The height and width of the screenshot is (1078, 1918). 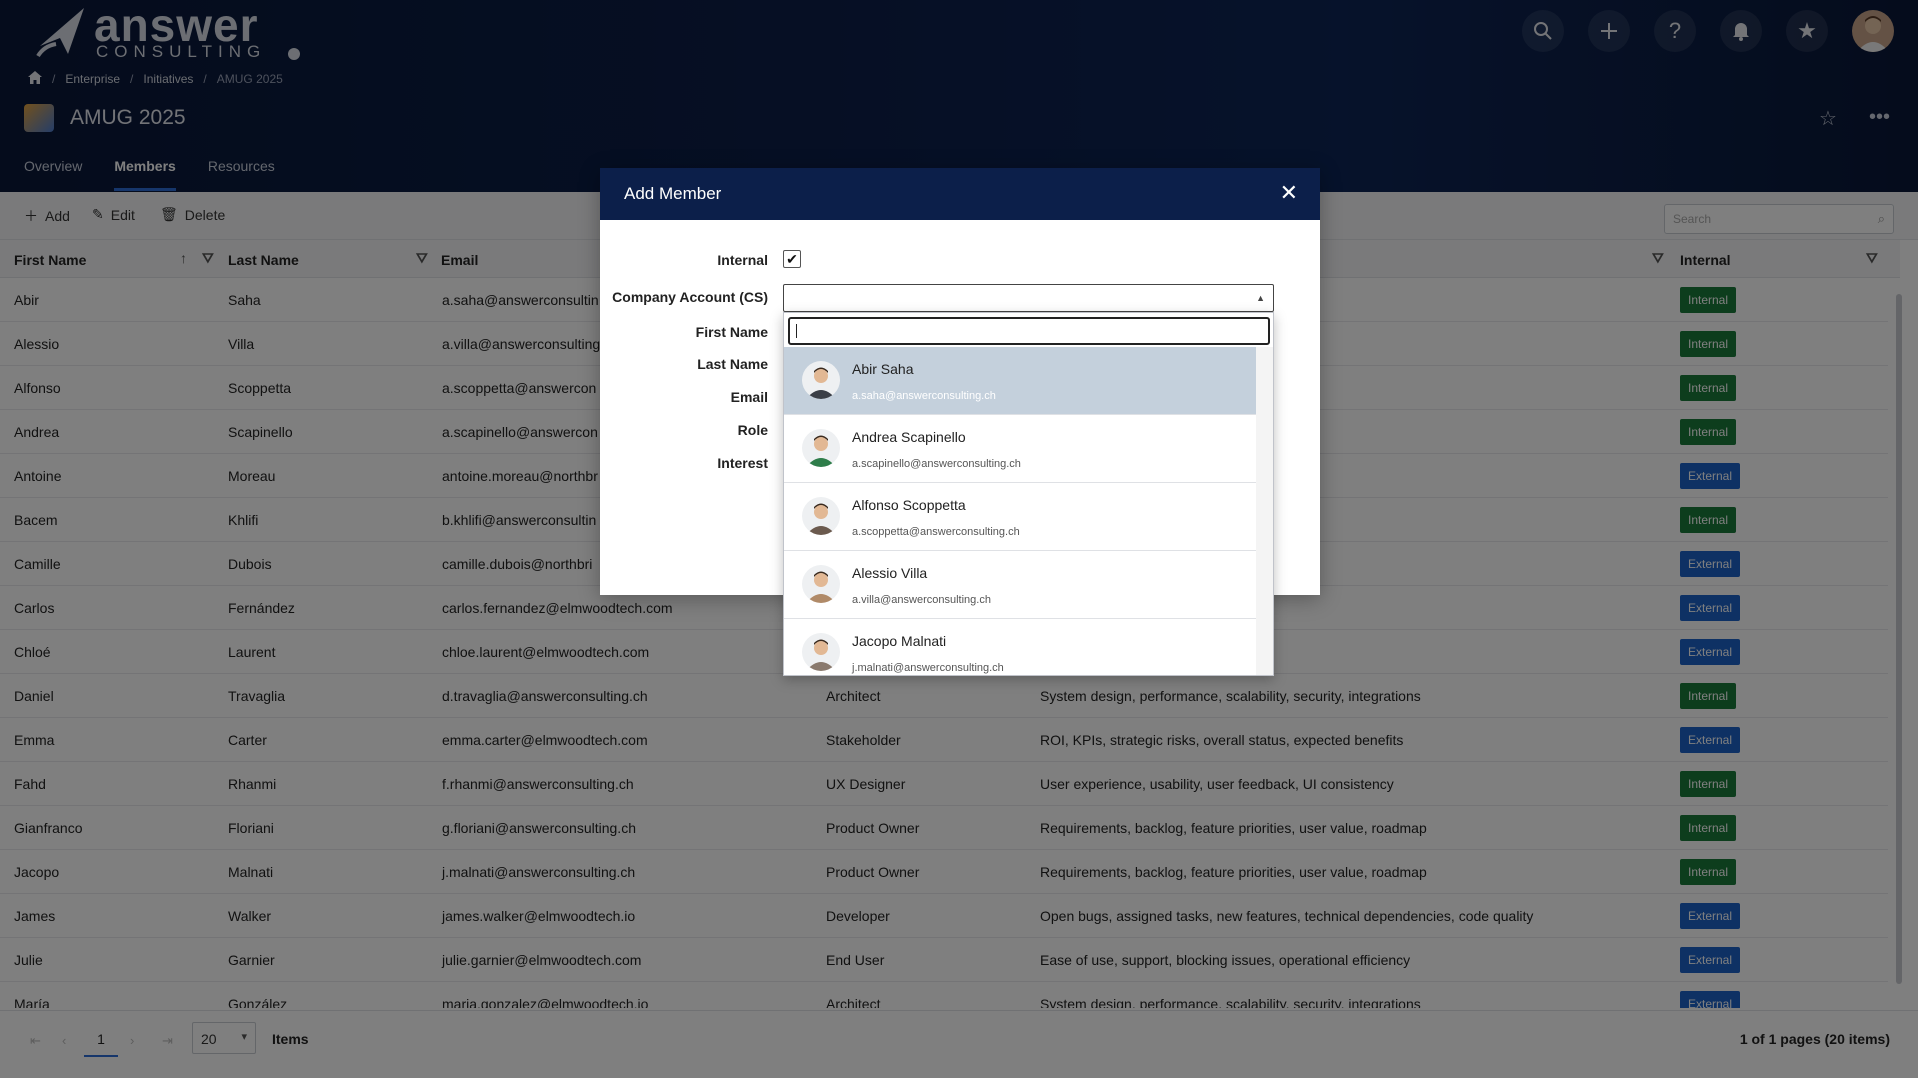 I want to click on internal-checkbox: ✔, so click(x=792, y=259).